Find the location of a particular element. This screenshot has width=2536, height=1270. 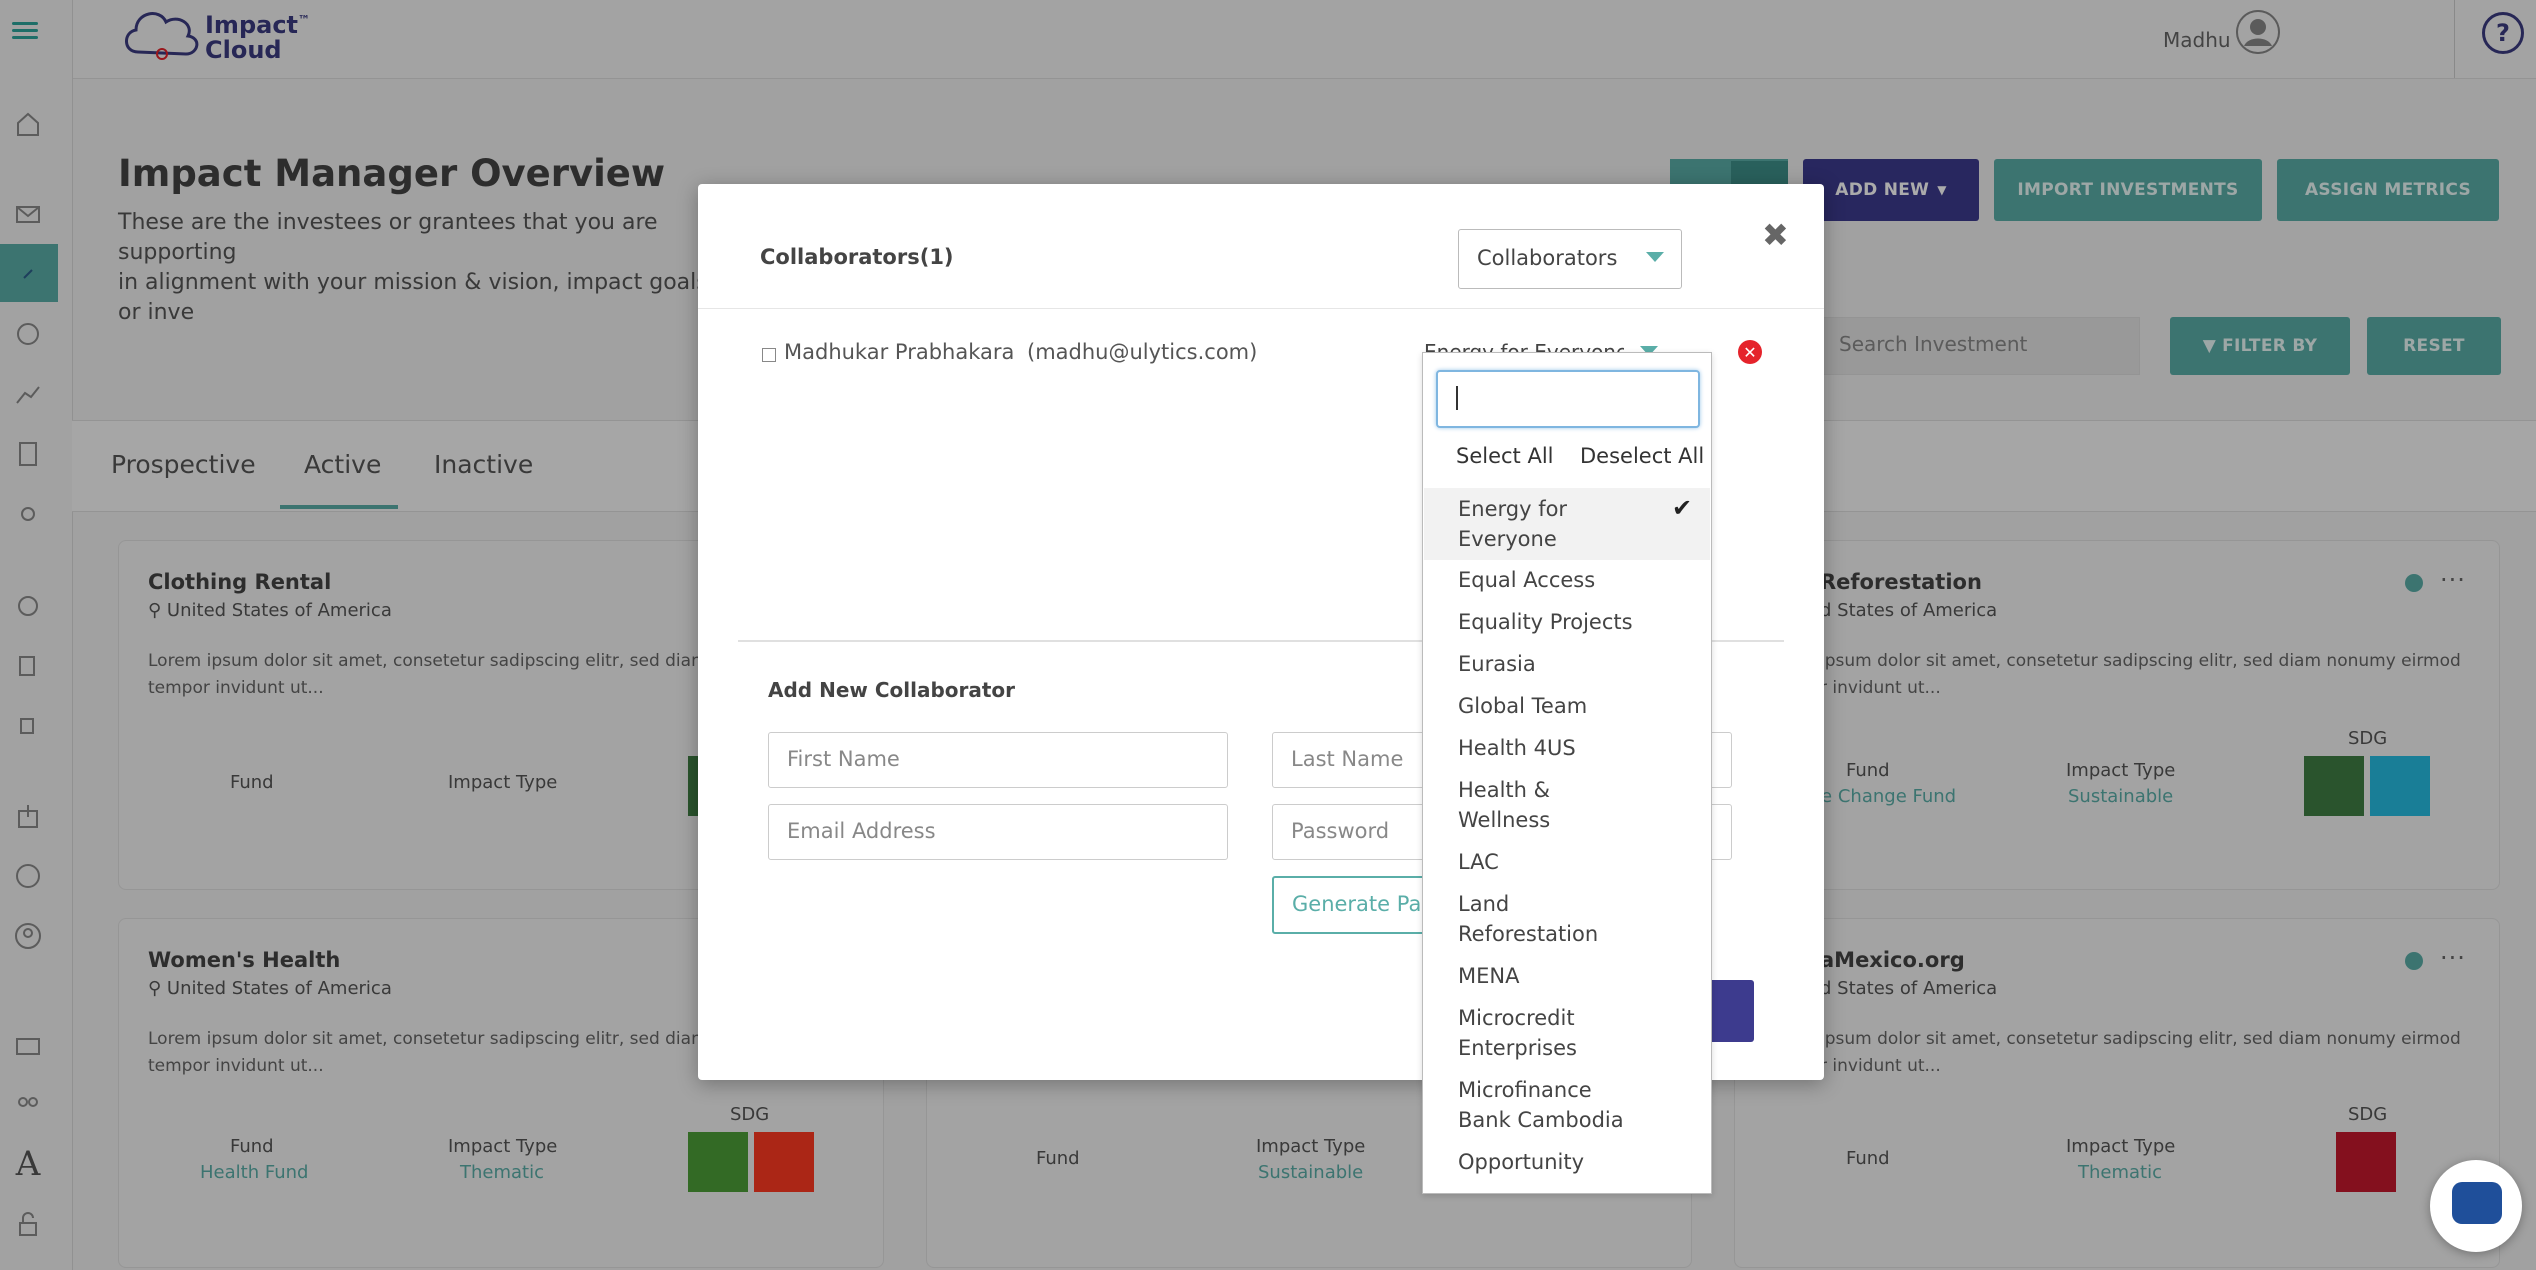

email-field: Email Address is located at coordinates (998, 832).